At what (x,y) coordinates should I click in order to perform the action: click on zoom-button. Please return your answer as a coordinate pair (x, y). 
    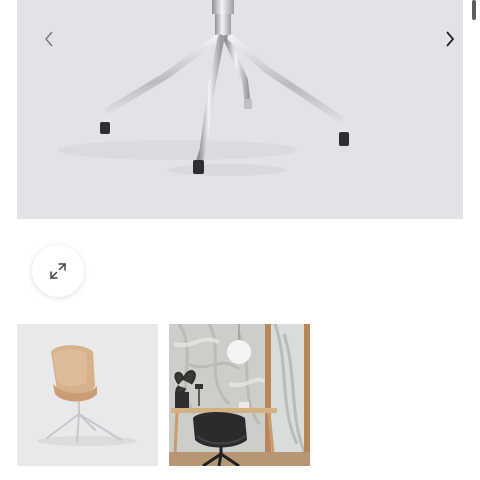
    Looking at the image, I should click on (58, 271).